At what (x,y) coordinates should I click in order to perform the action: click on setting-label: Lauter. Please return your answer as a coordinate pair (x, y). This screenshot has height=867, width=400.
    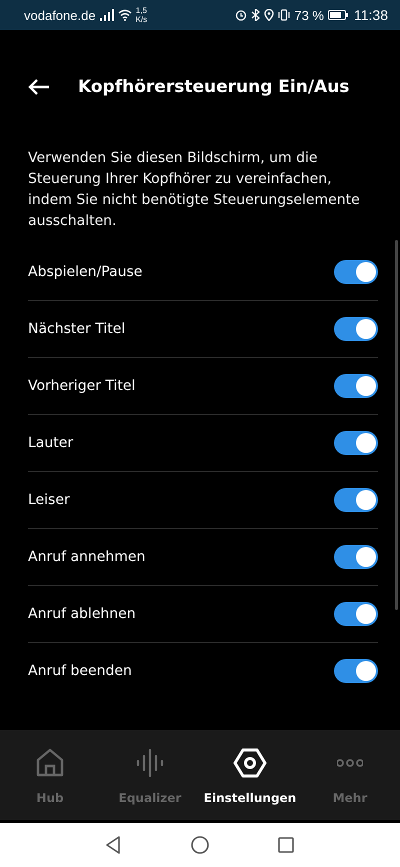
    Looking at the image, I should click on (51, 443).